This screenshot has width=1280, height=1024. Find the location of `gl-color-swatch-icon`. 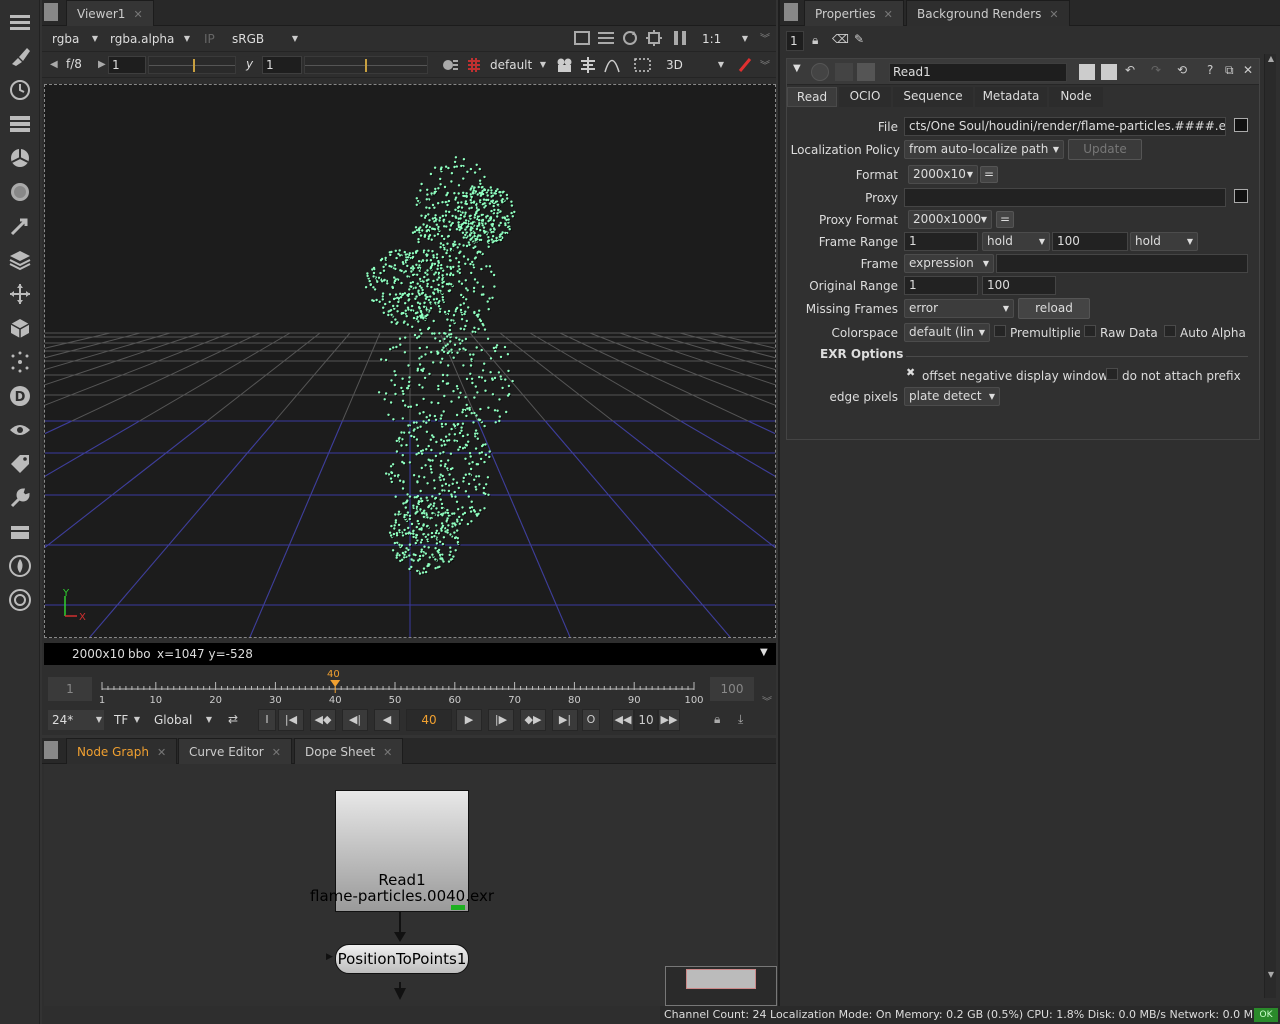

gl-color-swatch-icon is located at coordinates (1109, 72).